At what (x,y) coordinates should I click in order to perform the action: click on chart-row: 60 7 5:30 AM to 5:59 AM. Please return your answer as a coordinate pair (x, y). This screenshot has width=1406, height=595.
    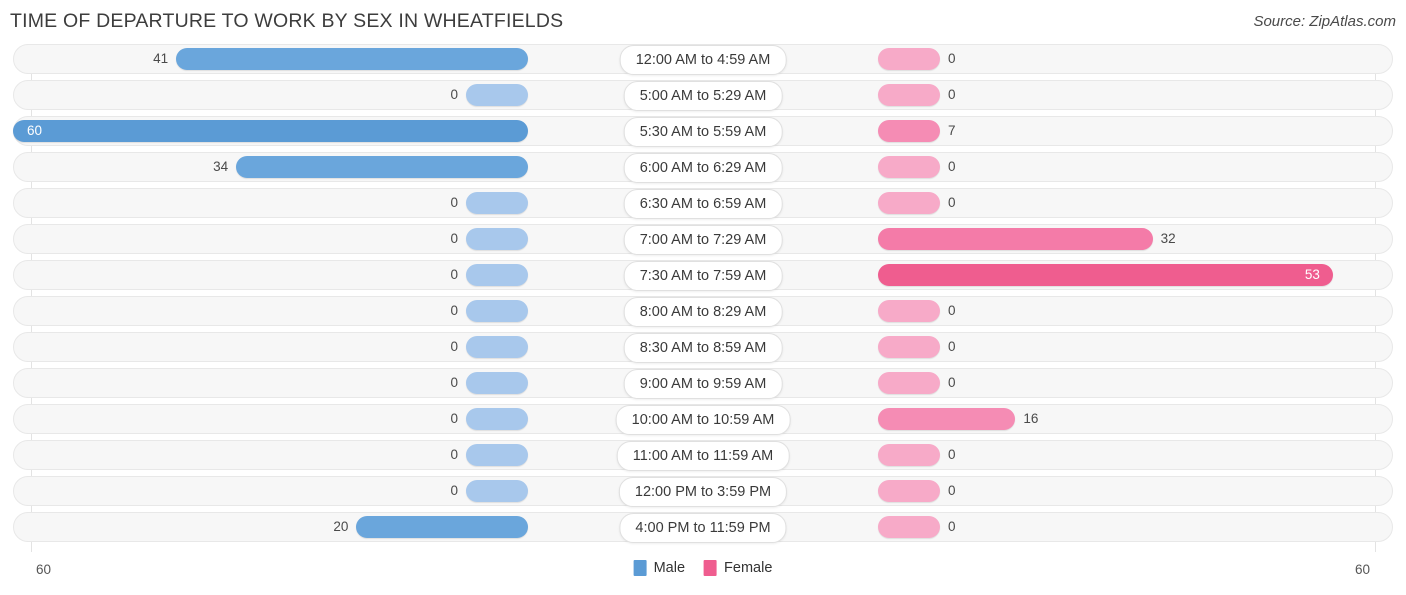
    Looking at the image, I should click on (703, 131).